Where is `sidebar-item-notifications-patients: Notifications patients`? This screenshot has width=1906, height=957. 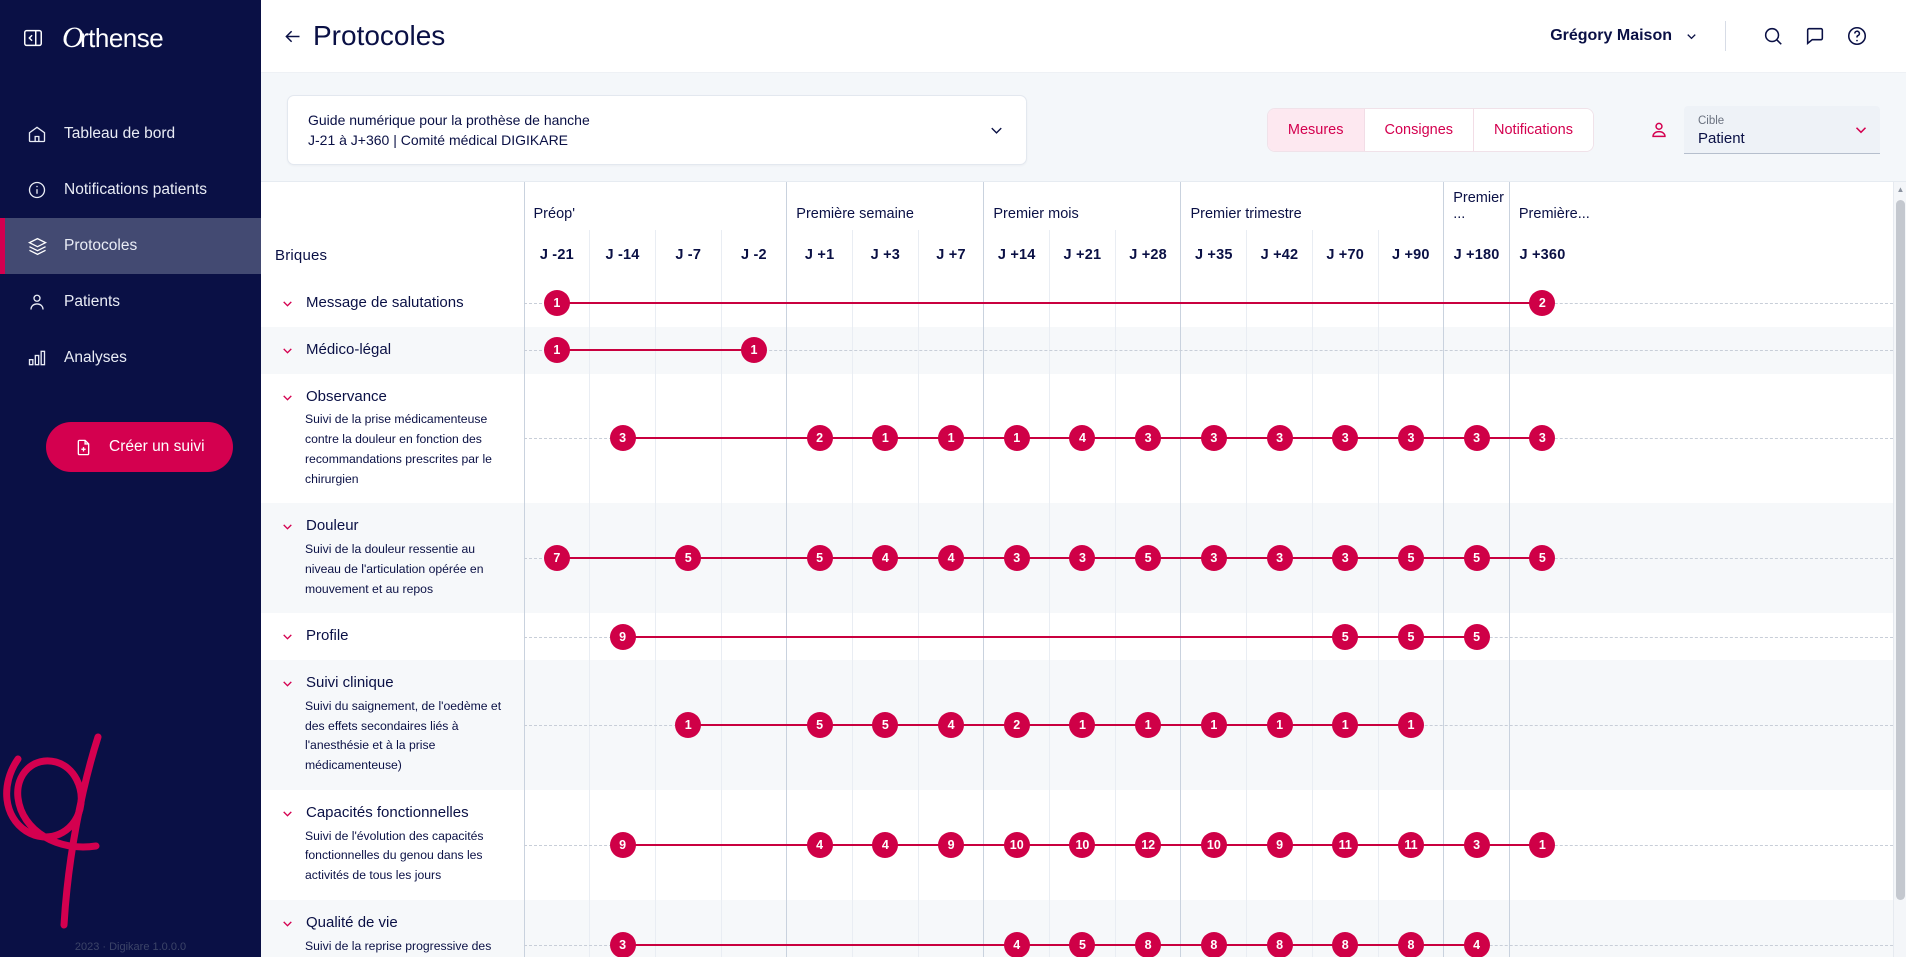
sidebar-item-notifications-patients: Notifications patients is located at coordinates (130, 190).